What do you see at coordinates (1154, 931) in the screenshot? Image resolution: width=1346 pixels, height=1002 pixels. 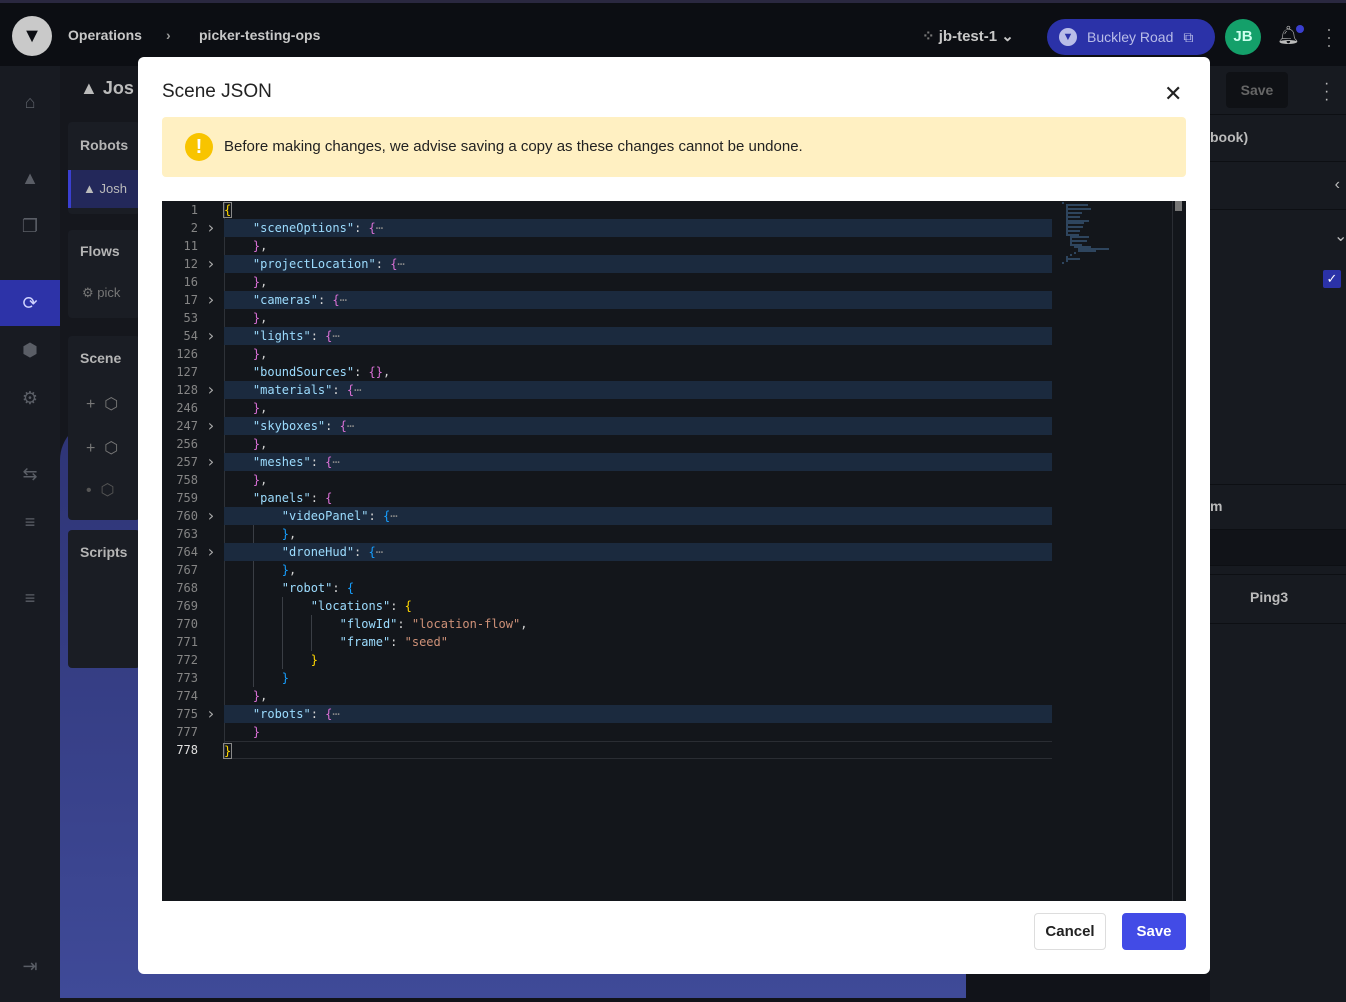 I see `save-button: Save` at bounding box center [1154, 931].